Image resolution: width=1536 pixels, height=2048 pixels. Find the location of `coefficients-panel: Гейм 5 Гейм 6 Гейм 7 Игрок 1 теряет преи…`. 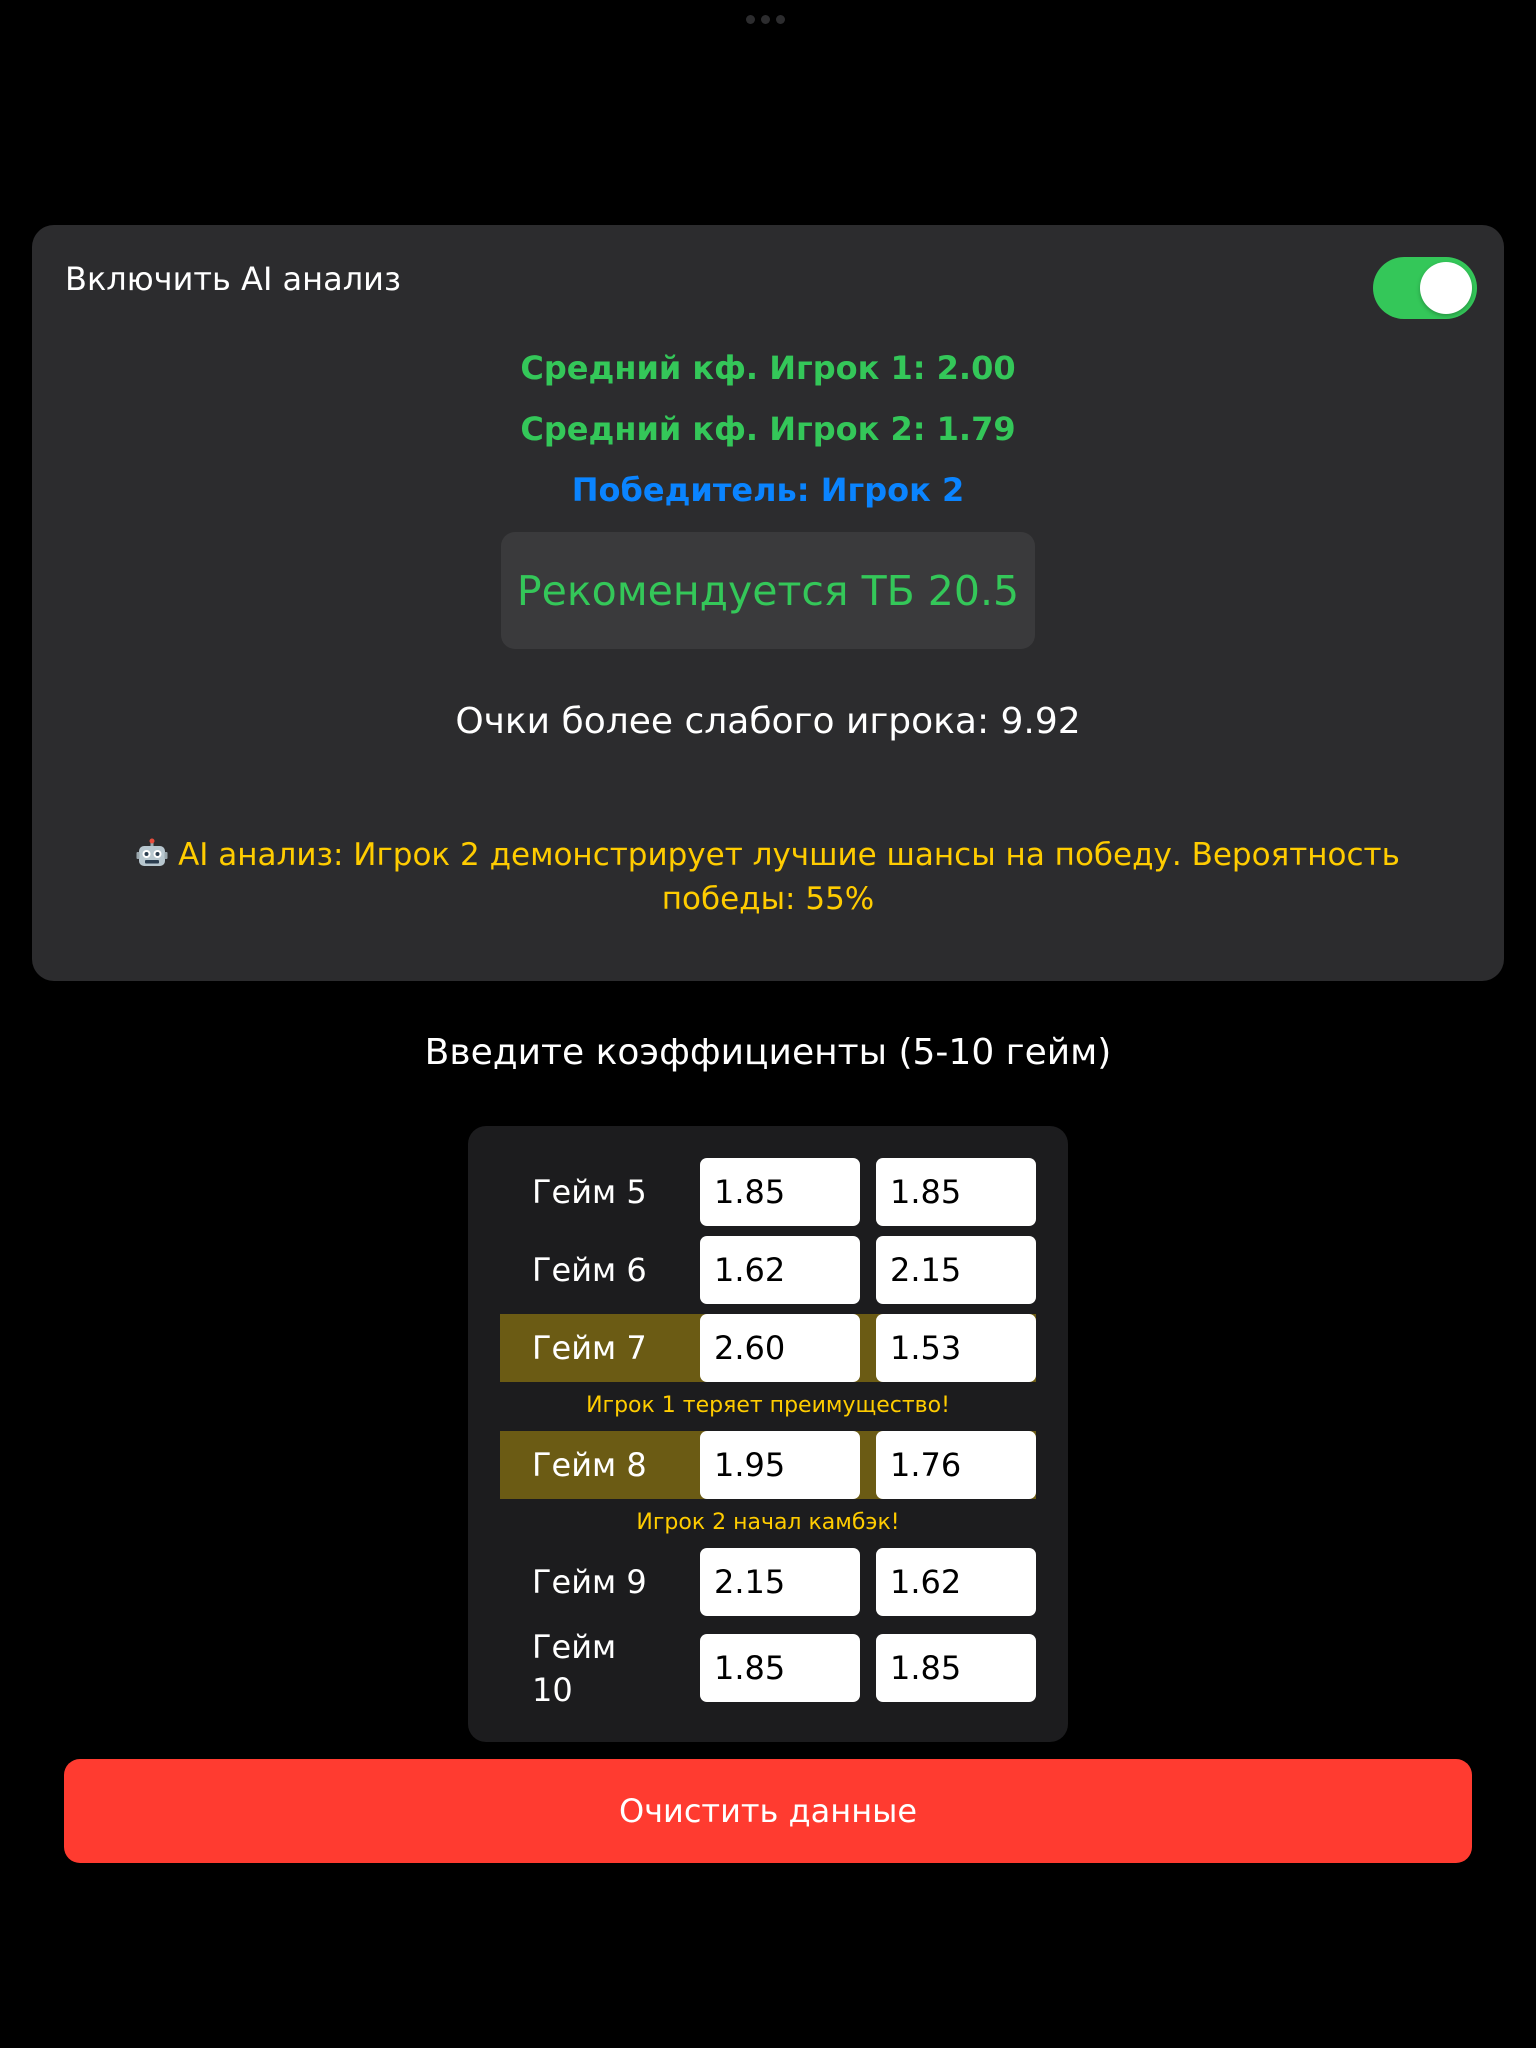

coefficients-panel: Гейм 5 Гейм 6 Гейм 7 Игрок 1 теряет преи… is located at coordinates (768, 1434).